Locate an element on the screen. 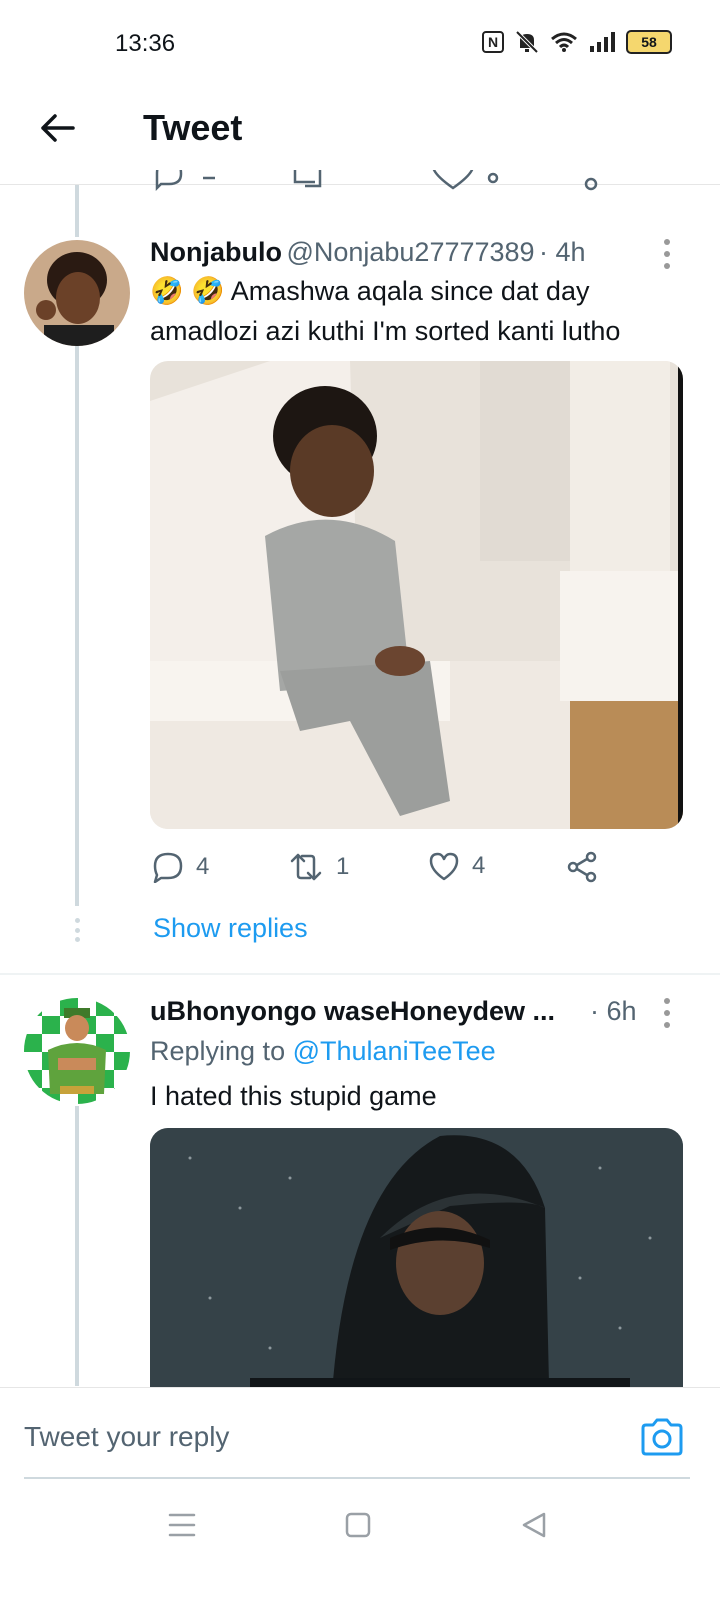 The width and height of the screenshot is (720, 1600). camera-button is located at coordinates (663, 1438).